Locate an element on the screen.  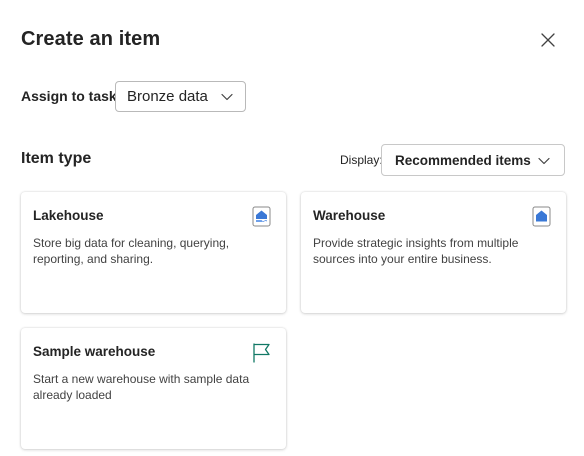
assign-to-task-dropdown: Bronze data is located at coordinates (180, 96).